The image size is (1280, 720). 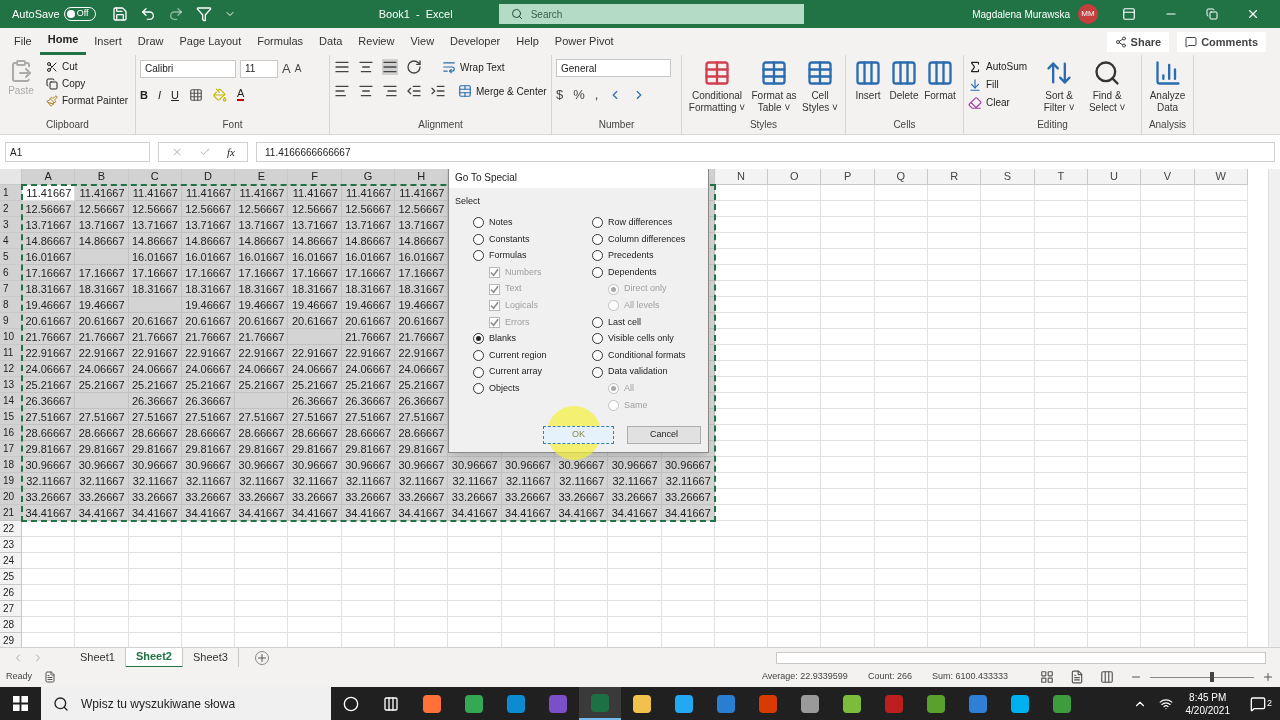 I want to click on row-header: 5, so click(x=11, y=257).